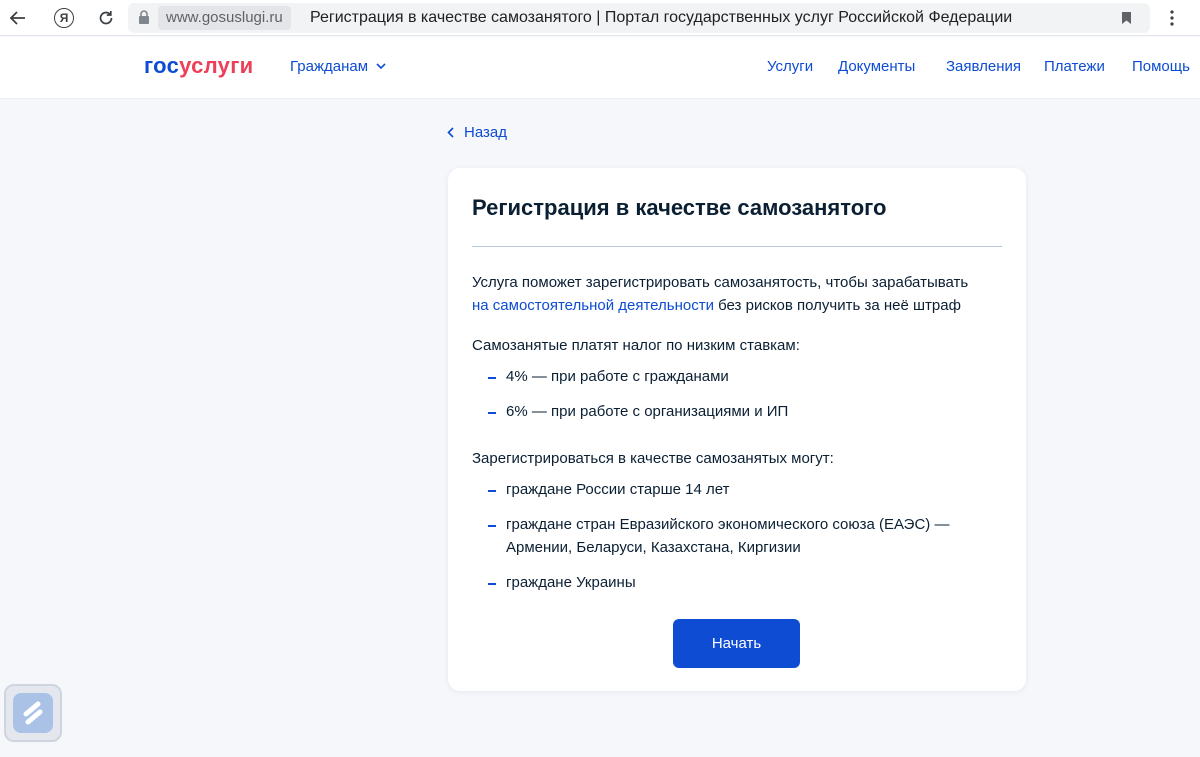  I want to click on who-item: граждане Украины, so click(571, 582).